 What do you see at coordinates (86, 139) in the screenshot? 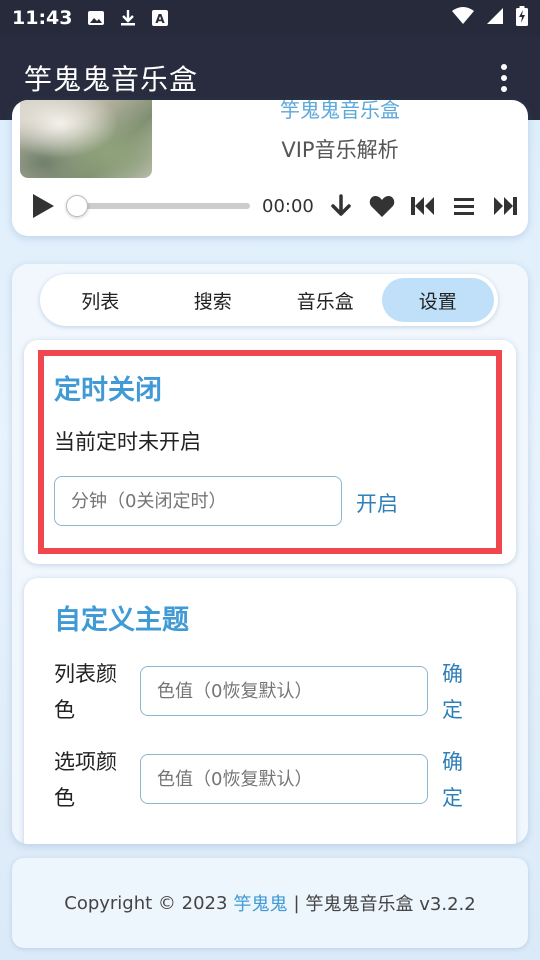
I see `album-cover` at bounding box center [86, 139].